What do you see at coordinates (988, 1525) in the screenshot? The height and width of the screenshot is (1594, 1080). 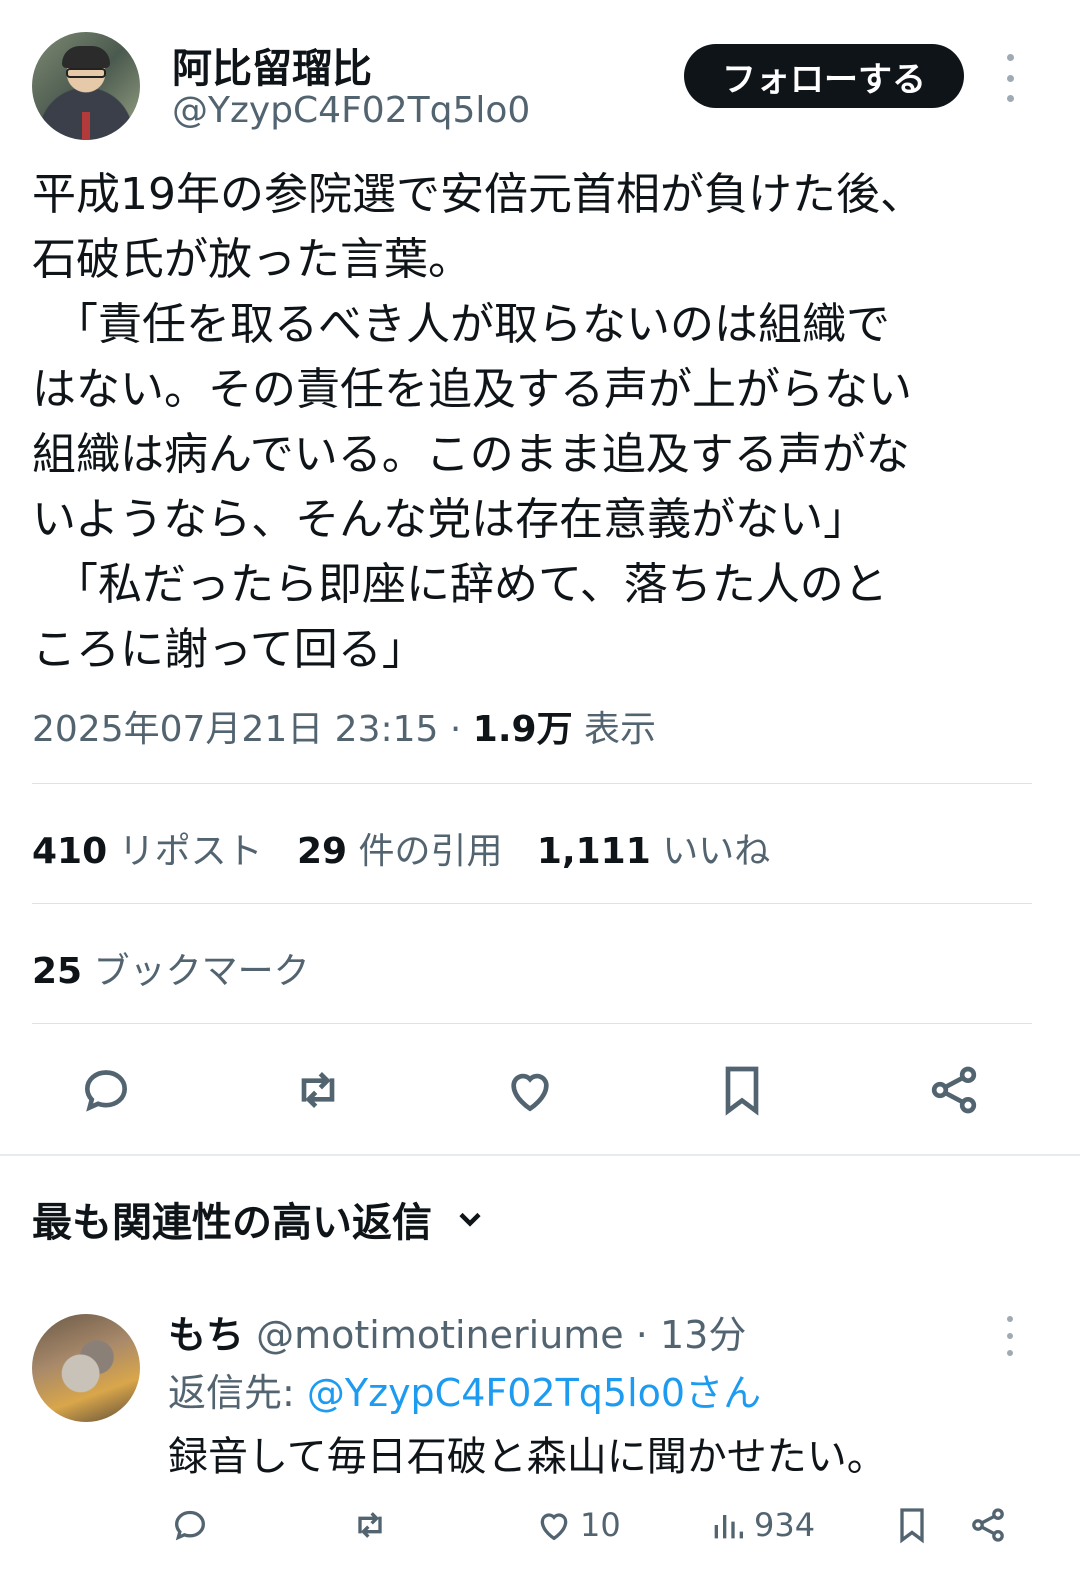 I see `reply-share-icon` at bounding box center [988, 1525].